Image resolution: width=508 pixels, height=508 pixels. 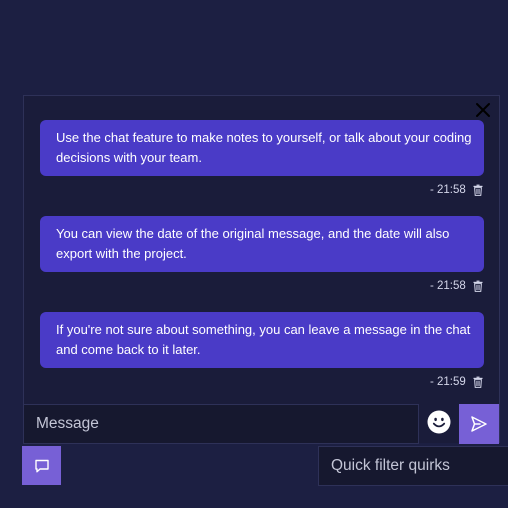 I want to click on close-chat-button, so click(x=483, y=110).